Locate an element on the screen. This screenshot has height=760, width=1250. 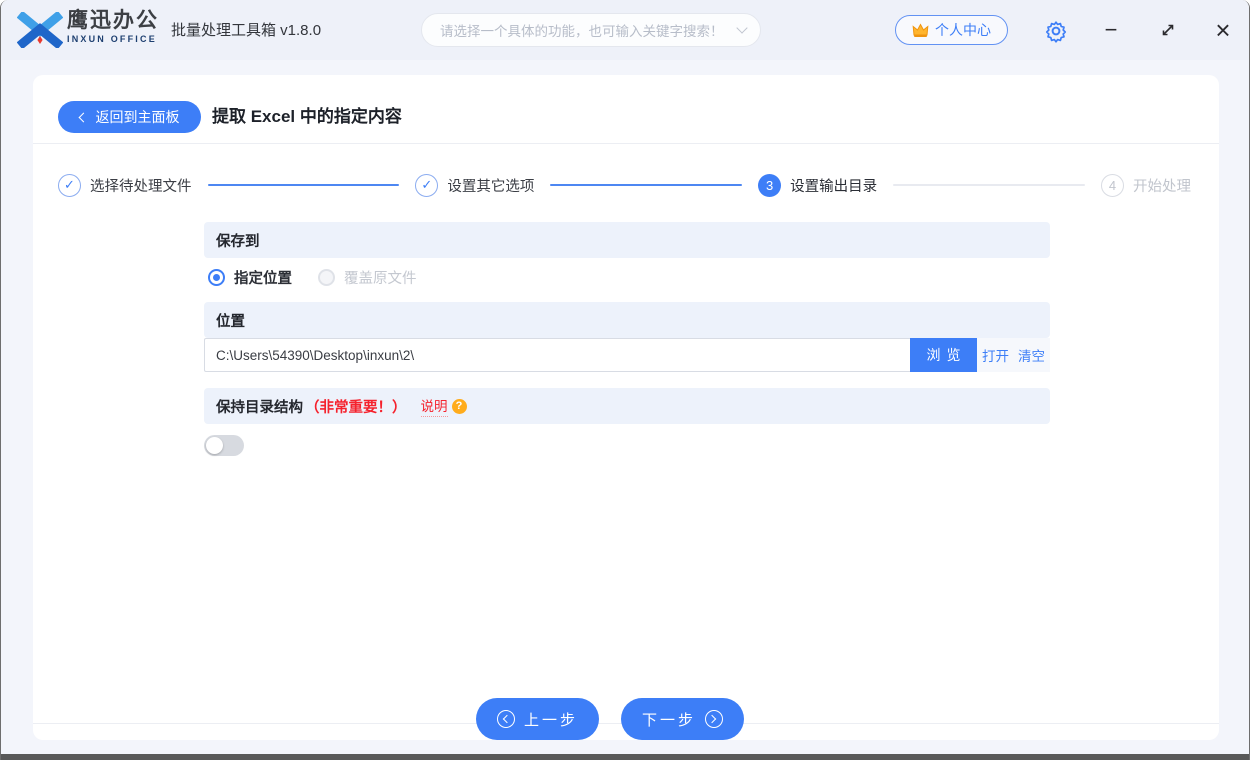
previous-step-label: 上一步 is located at coordinates (550, 720).